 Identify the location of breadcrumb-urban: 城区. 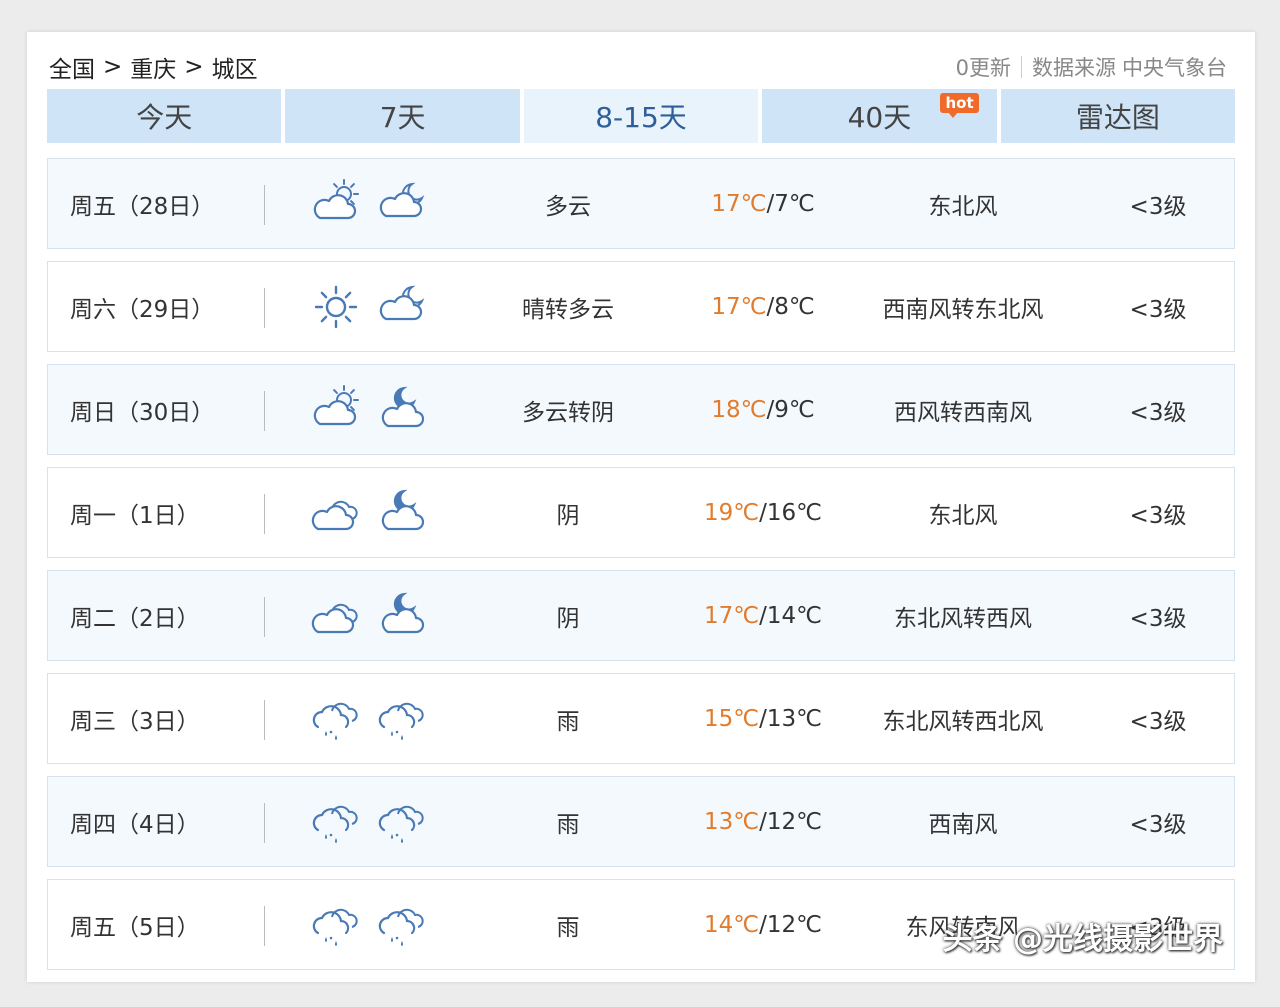
(234, 70).